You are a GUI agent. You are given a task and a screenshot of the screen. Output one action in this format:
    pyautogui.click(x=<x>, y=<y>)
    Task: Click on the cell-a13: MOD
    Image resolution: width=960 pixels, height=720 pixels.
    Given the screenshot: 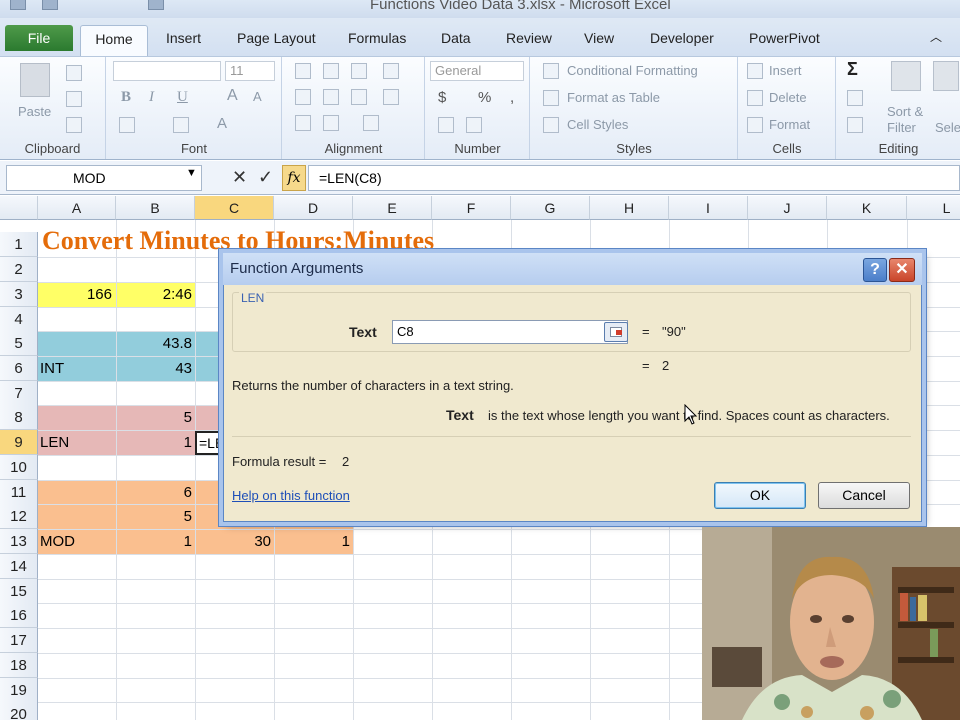 What is the action you would take?
    pyautogui.click(x=57, y=542)
    